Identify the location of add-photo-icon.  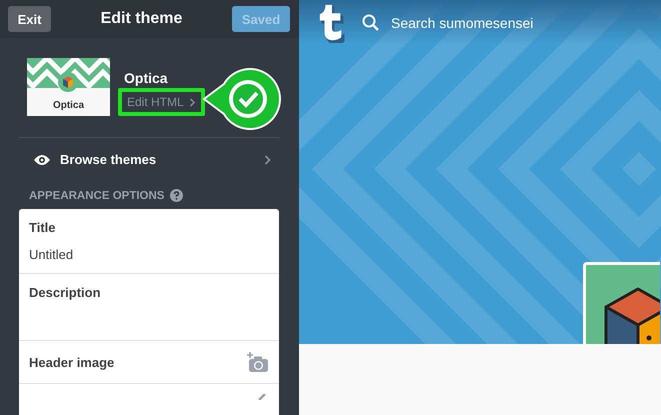
(258, 362).